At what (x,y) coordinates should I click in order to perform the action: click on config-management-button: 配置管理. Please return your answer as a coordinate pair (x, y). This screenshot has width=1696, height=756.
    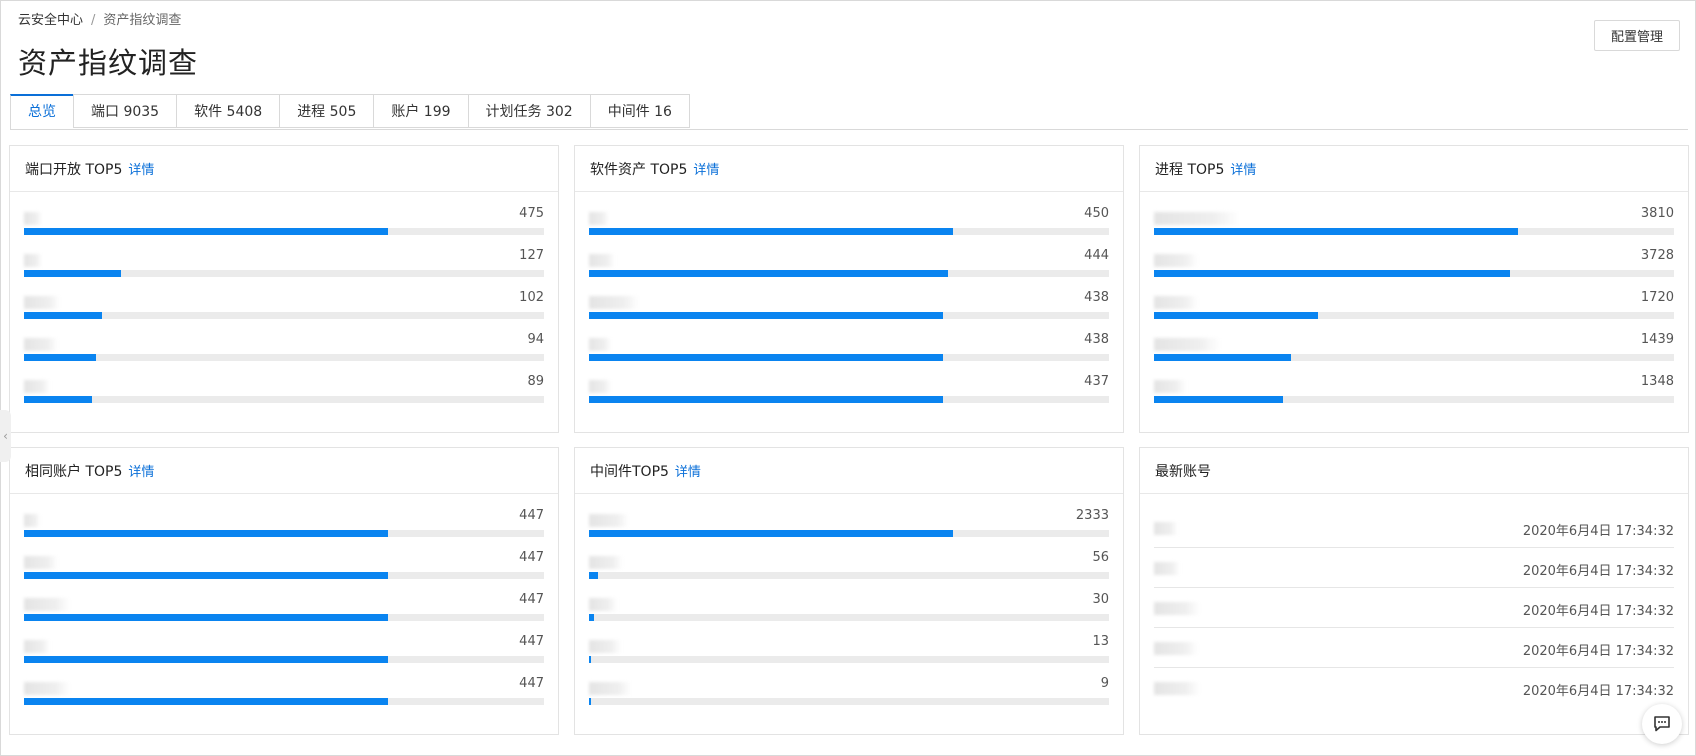
    Looking at the image, I should click on (1636, 35).